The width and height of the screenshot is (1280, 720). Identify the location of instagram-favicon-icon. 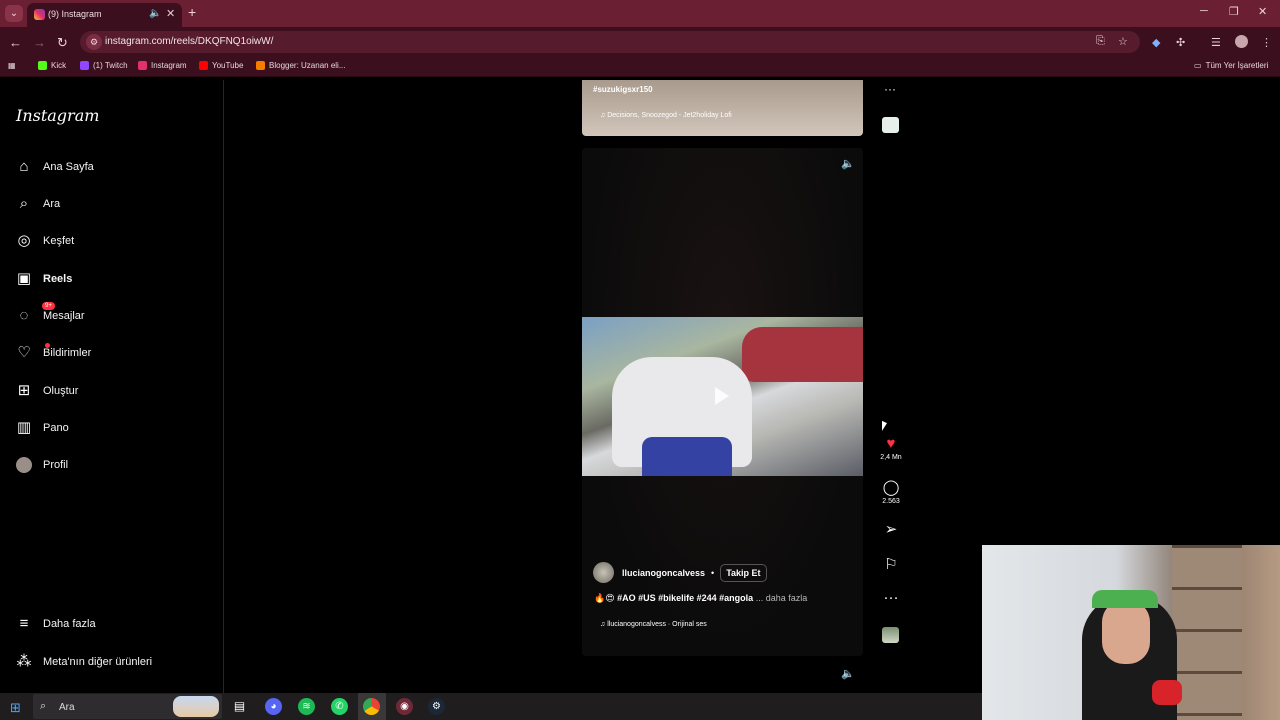
(39, 14).